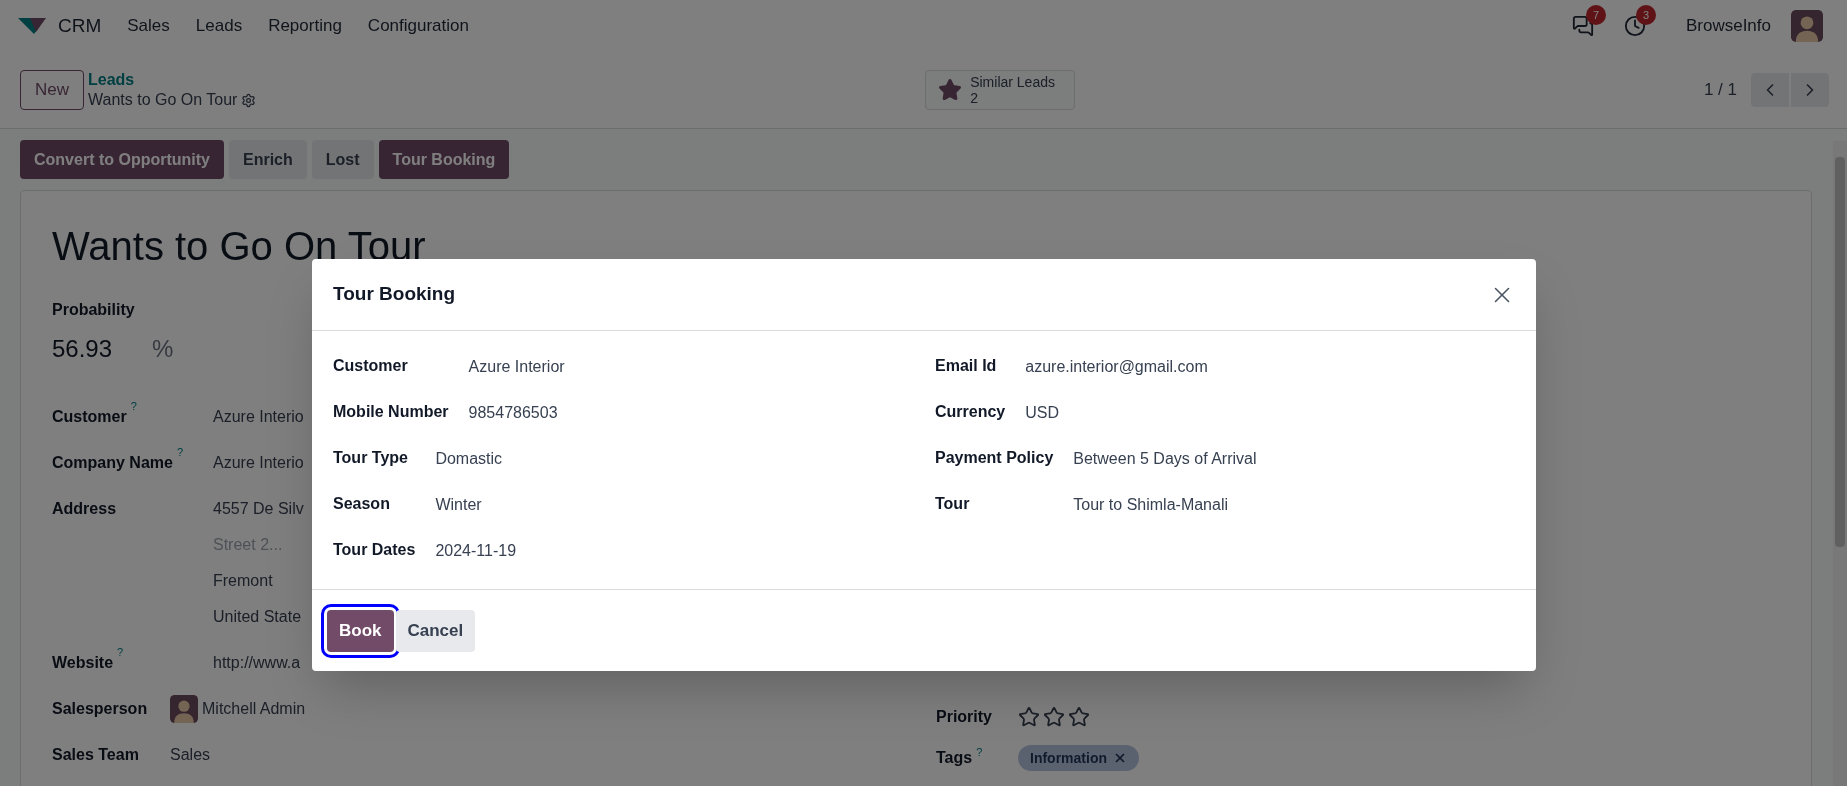 This screenshot has height=786, width=1847. What do you see at coordinates (190, 755) in the screenshot?
I see `field-value: Sales` at bounding box center [190, 755].